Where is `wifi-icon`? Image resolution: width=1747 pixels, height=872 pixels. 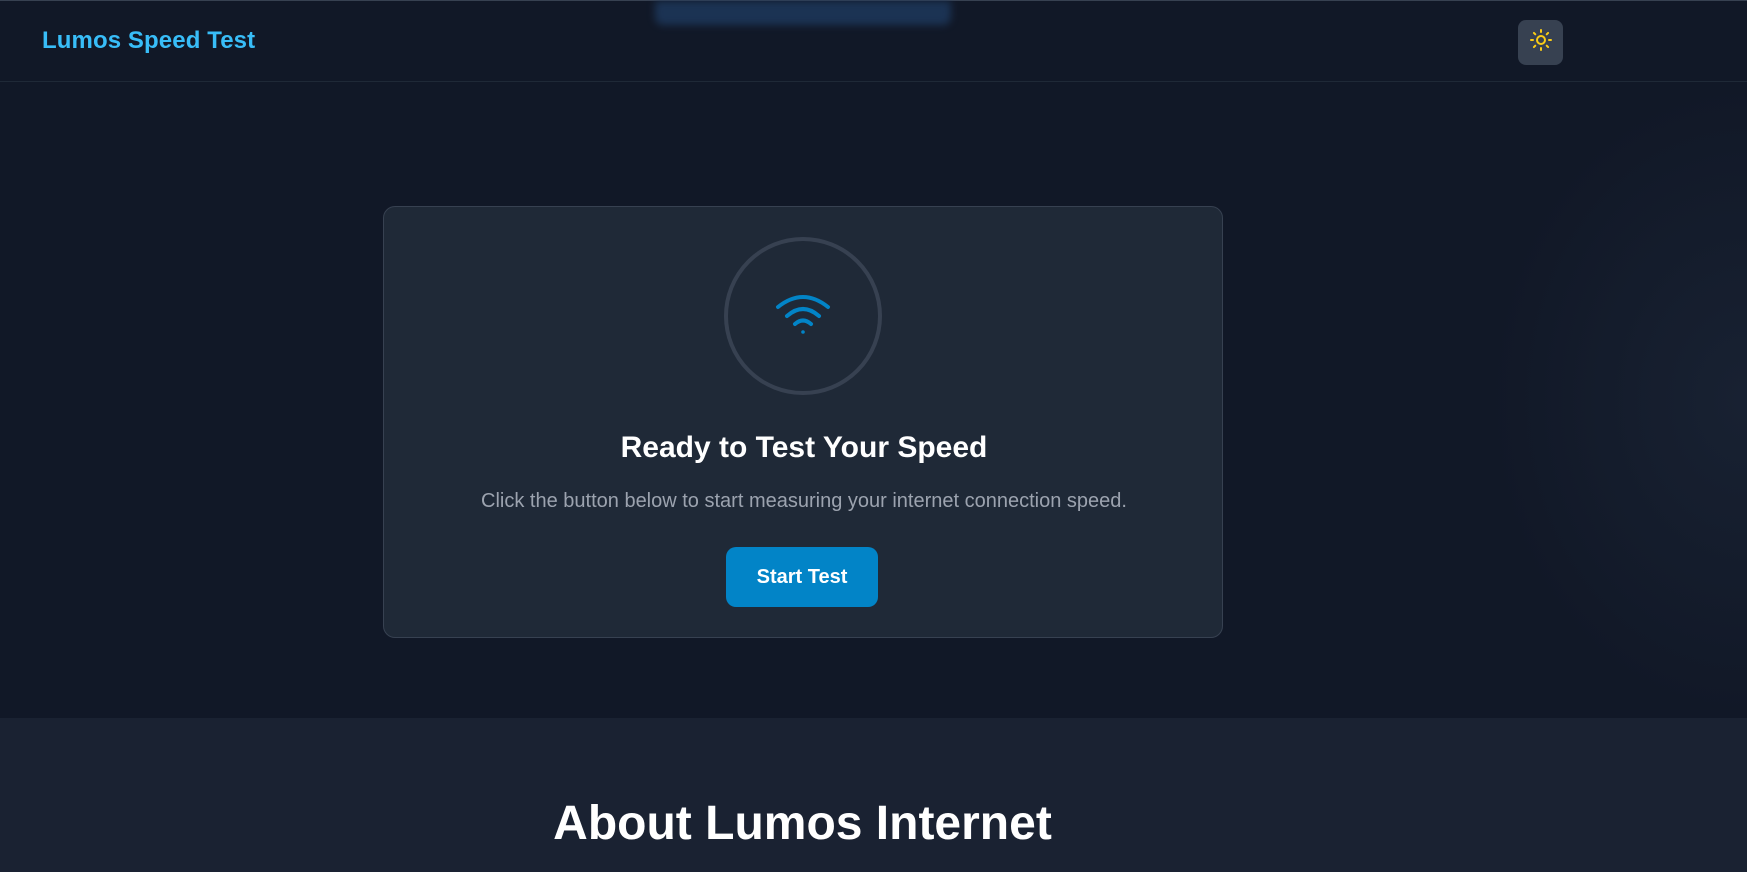
wifi-icon is located at coordinates (803, 316).